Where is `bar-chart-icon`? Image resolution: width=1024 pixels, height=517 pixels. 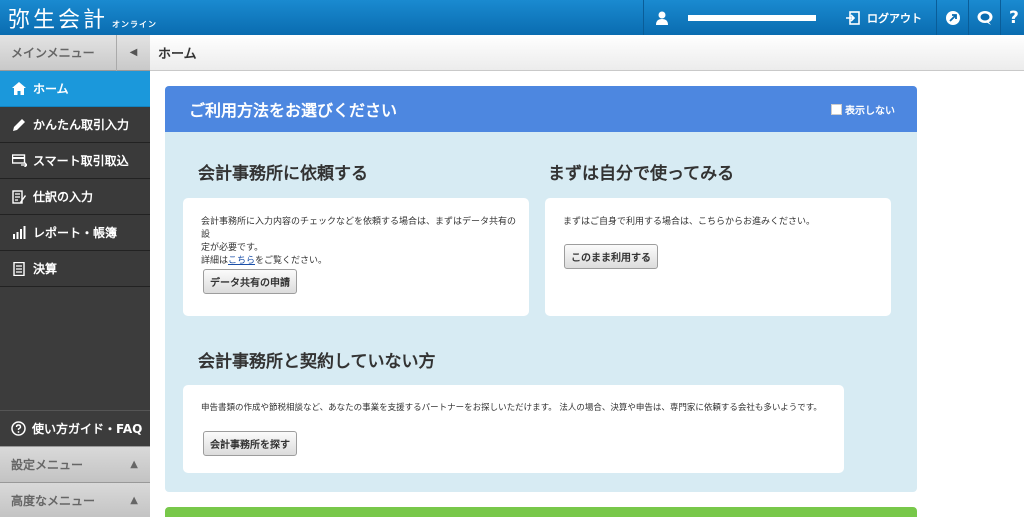 bar-chart-icon is located at coordinates (19, 233).